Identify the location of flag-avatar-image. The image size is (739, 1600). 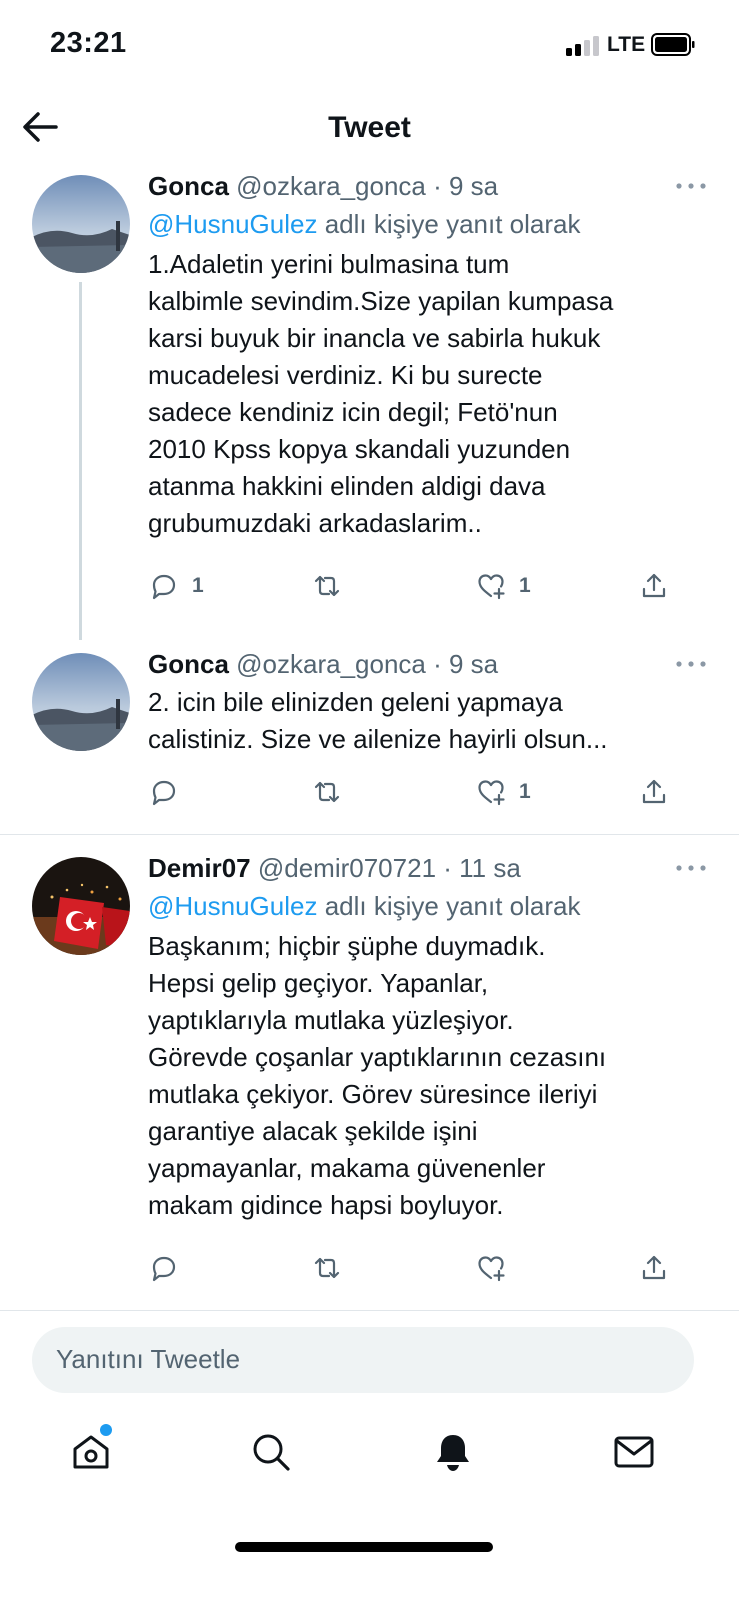
(81, 906).